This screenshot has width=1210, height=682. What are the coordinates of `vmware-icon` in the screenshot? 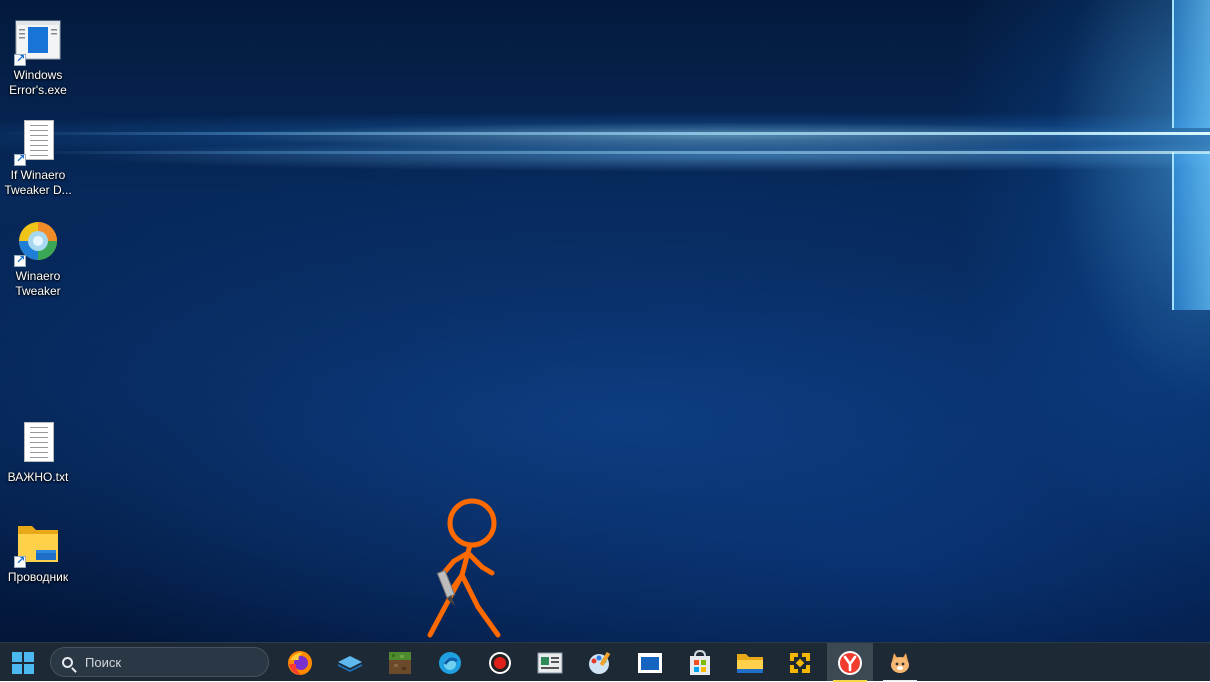 It's located at (800, 662).